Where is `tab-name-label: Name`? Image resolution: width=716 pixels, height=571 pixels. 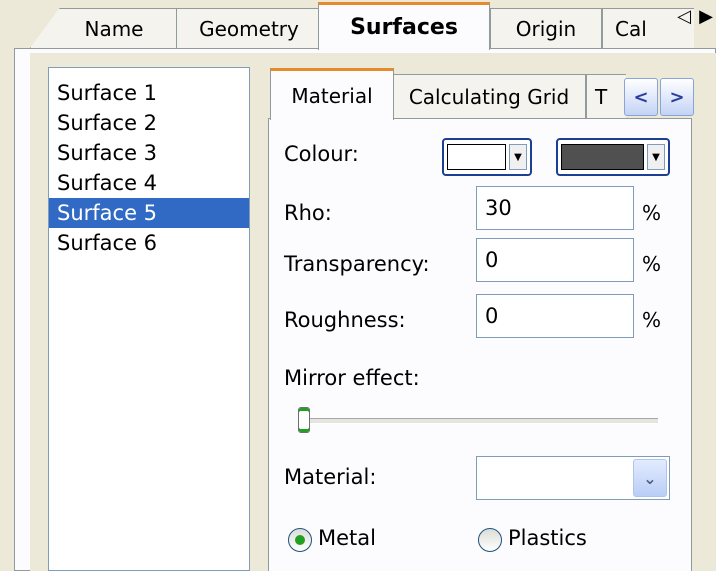 tab-name-label: Name is located at coordinates (114, 28).